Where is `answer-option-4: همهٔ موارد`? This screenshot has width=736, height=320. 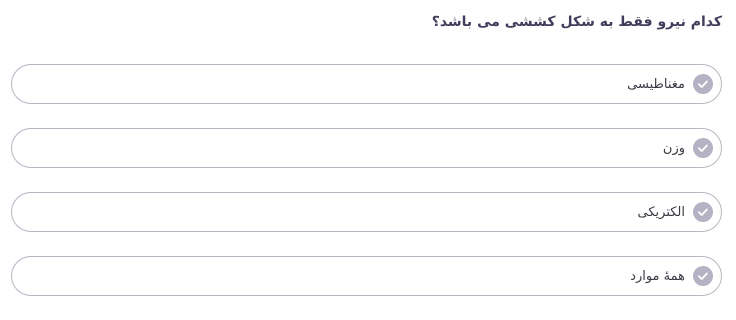 answer-option-4: همهٔ موارد is located at coordinates (366, 276).